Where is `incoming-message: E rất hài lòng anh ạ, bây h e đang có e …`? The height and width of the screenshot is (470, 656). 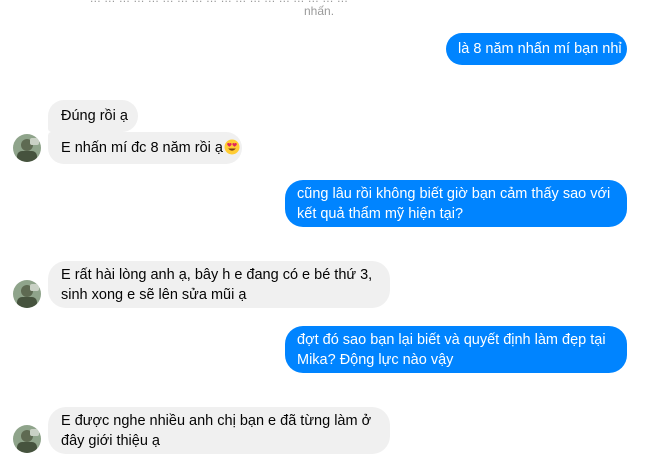
incoming-message: E rất hài lòng anh ạ, bây h e đang có e … is located at coordinates (219, 284).